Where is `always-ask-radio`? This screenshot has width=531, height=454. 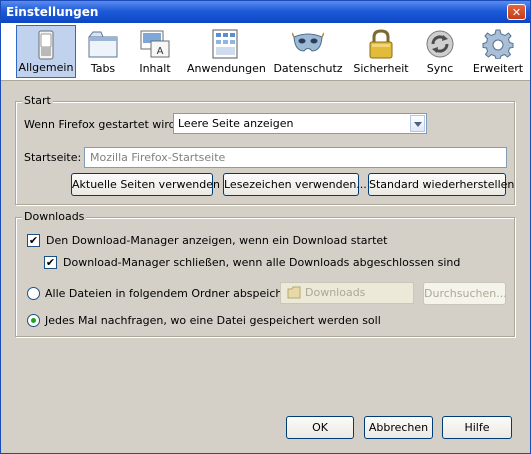
always-ask-radio is located at coordinates (33, 320).